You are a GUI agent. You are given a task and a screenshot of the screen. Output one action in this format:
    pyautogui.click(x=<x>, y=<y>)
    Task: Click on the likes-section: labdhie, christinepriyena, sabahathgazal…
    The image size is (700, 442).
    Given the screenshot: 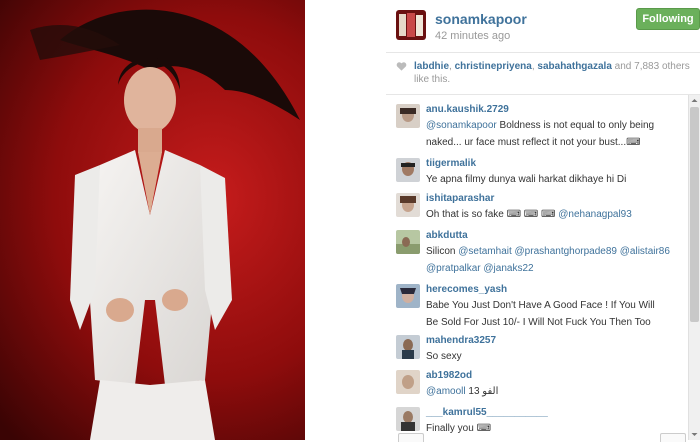 What is the action you would take?
    pyautogui.click(x=543, y=73)
    